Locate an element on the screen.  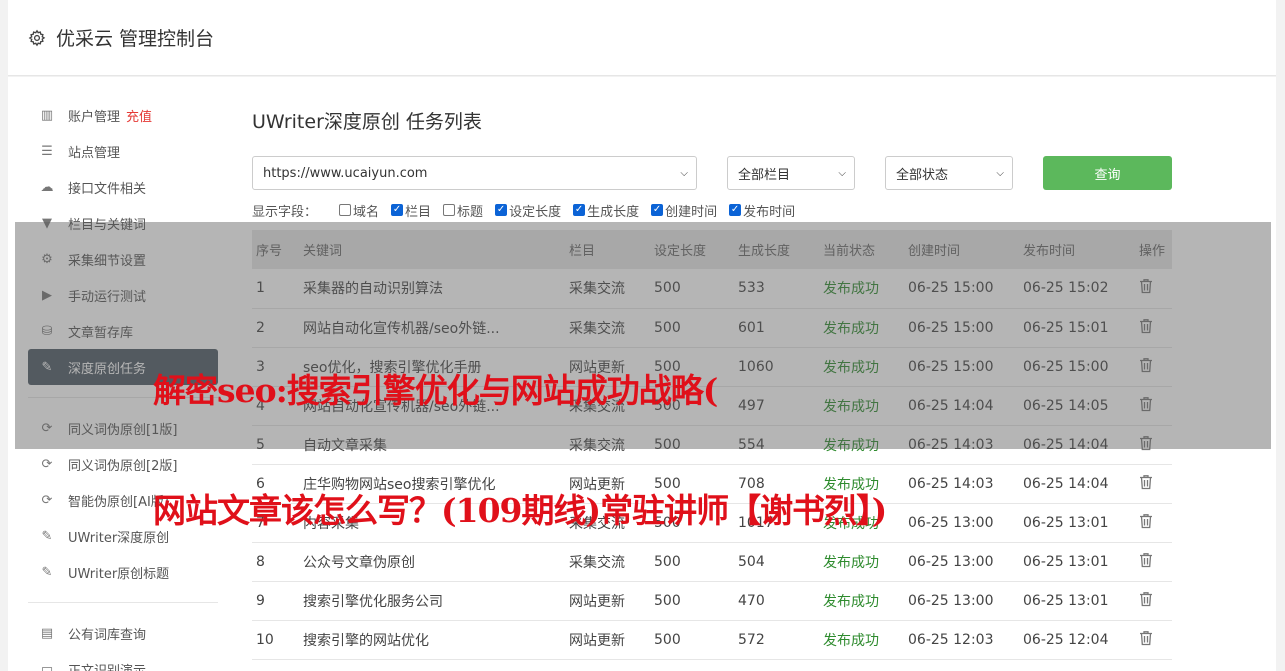
table-cell: 06-25 12:04 is located at coordinates (1077, 640).